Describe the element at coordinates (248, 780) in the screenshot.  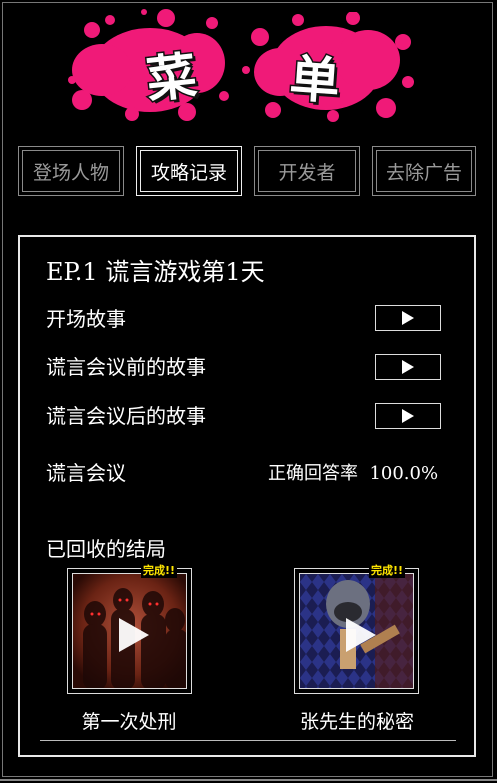
I see `bottom-border` at that location.